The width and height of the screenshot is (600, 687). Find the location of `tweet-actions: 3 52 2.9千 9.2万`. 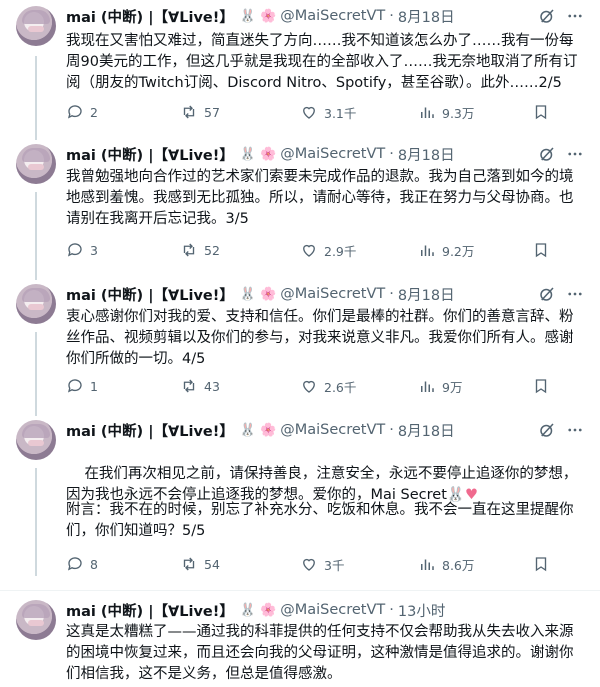

tweet-actions: 3 52 2.9千 9.2万 is located at coordinates (326, 250).